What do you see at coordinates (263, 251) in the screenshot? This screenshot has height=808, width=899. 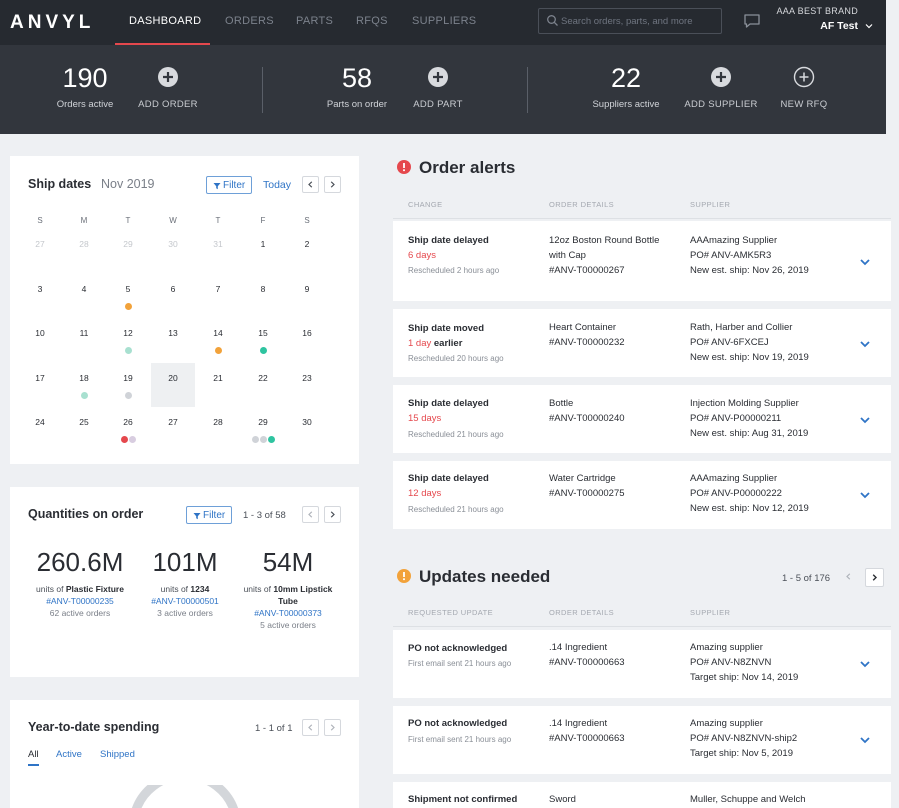 I see `calendar-day: 1` at bounding box center [263, 251].